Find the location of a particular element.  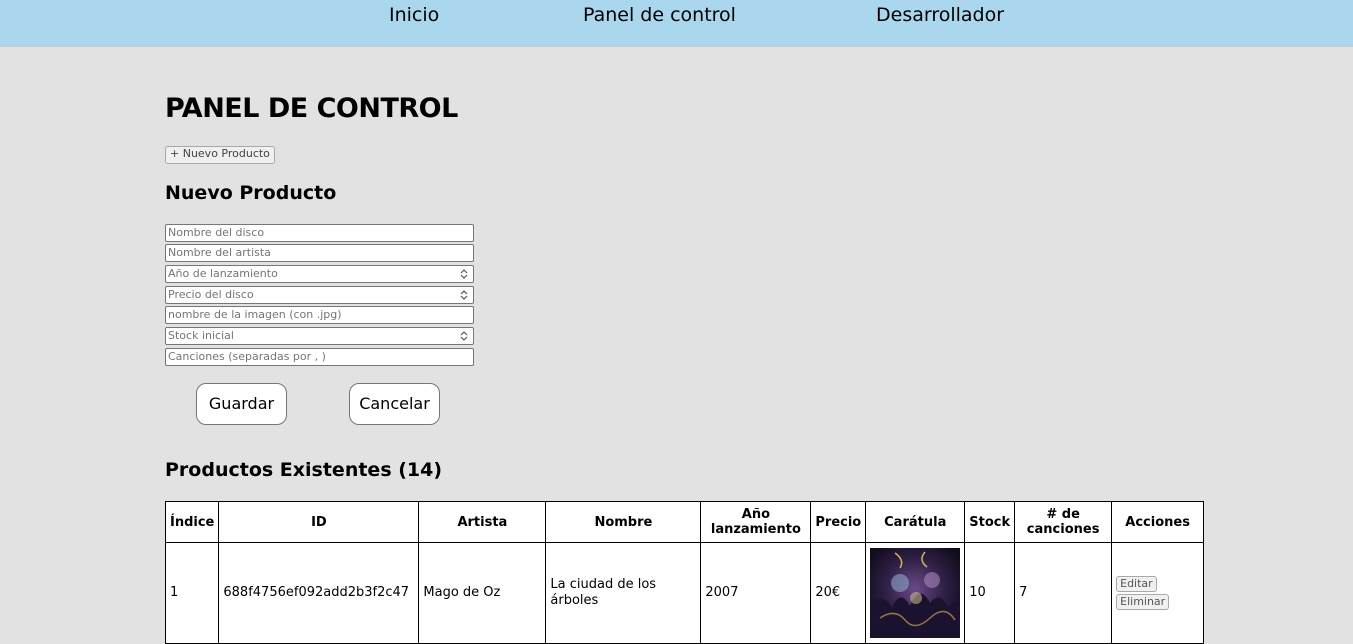

price-input: Precio del disco is located at coordinates (319, 295).